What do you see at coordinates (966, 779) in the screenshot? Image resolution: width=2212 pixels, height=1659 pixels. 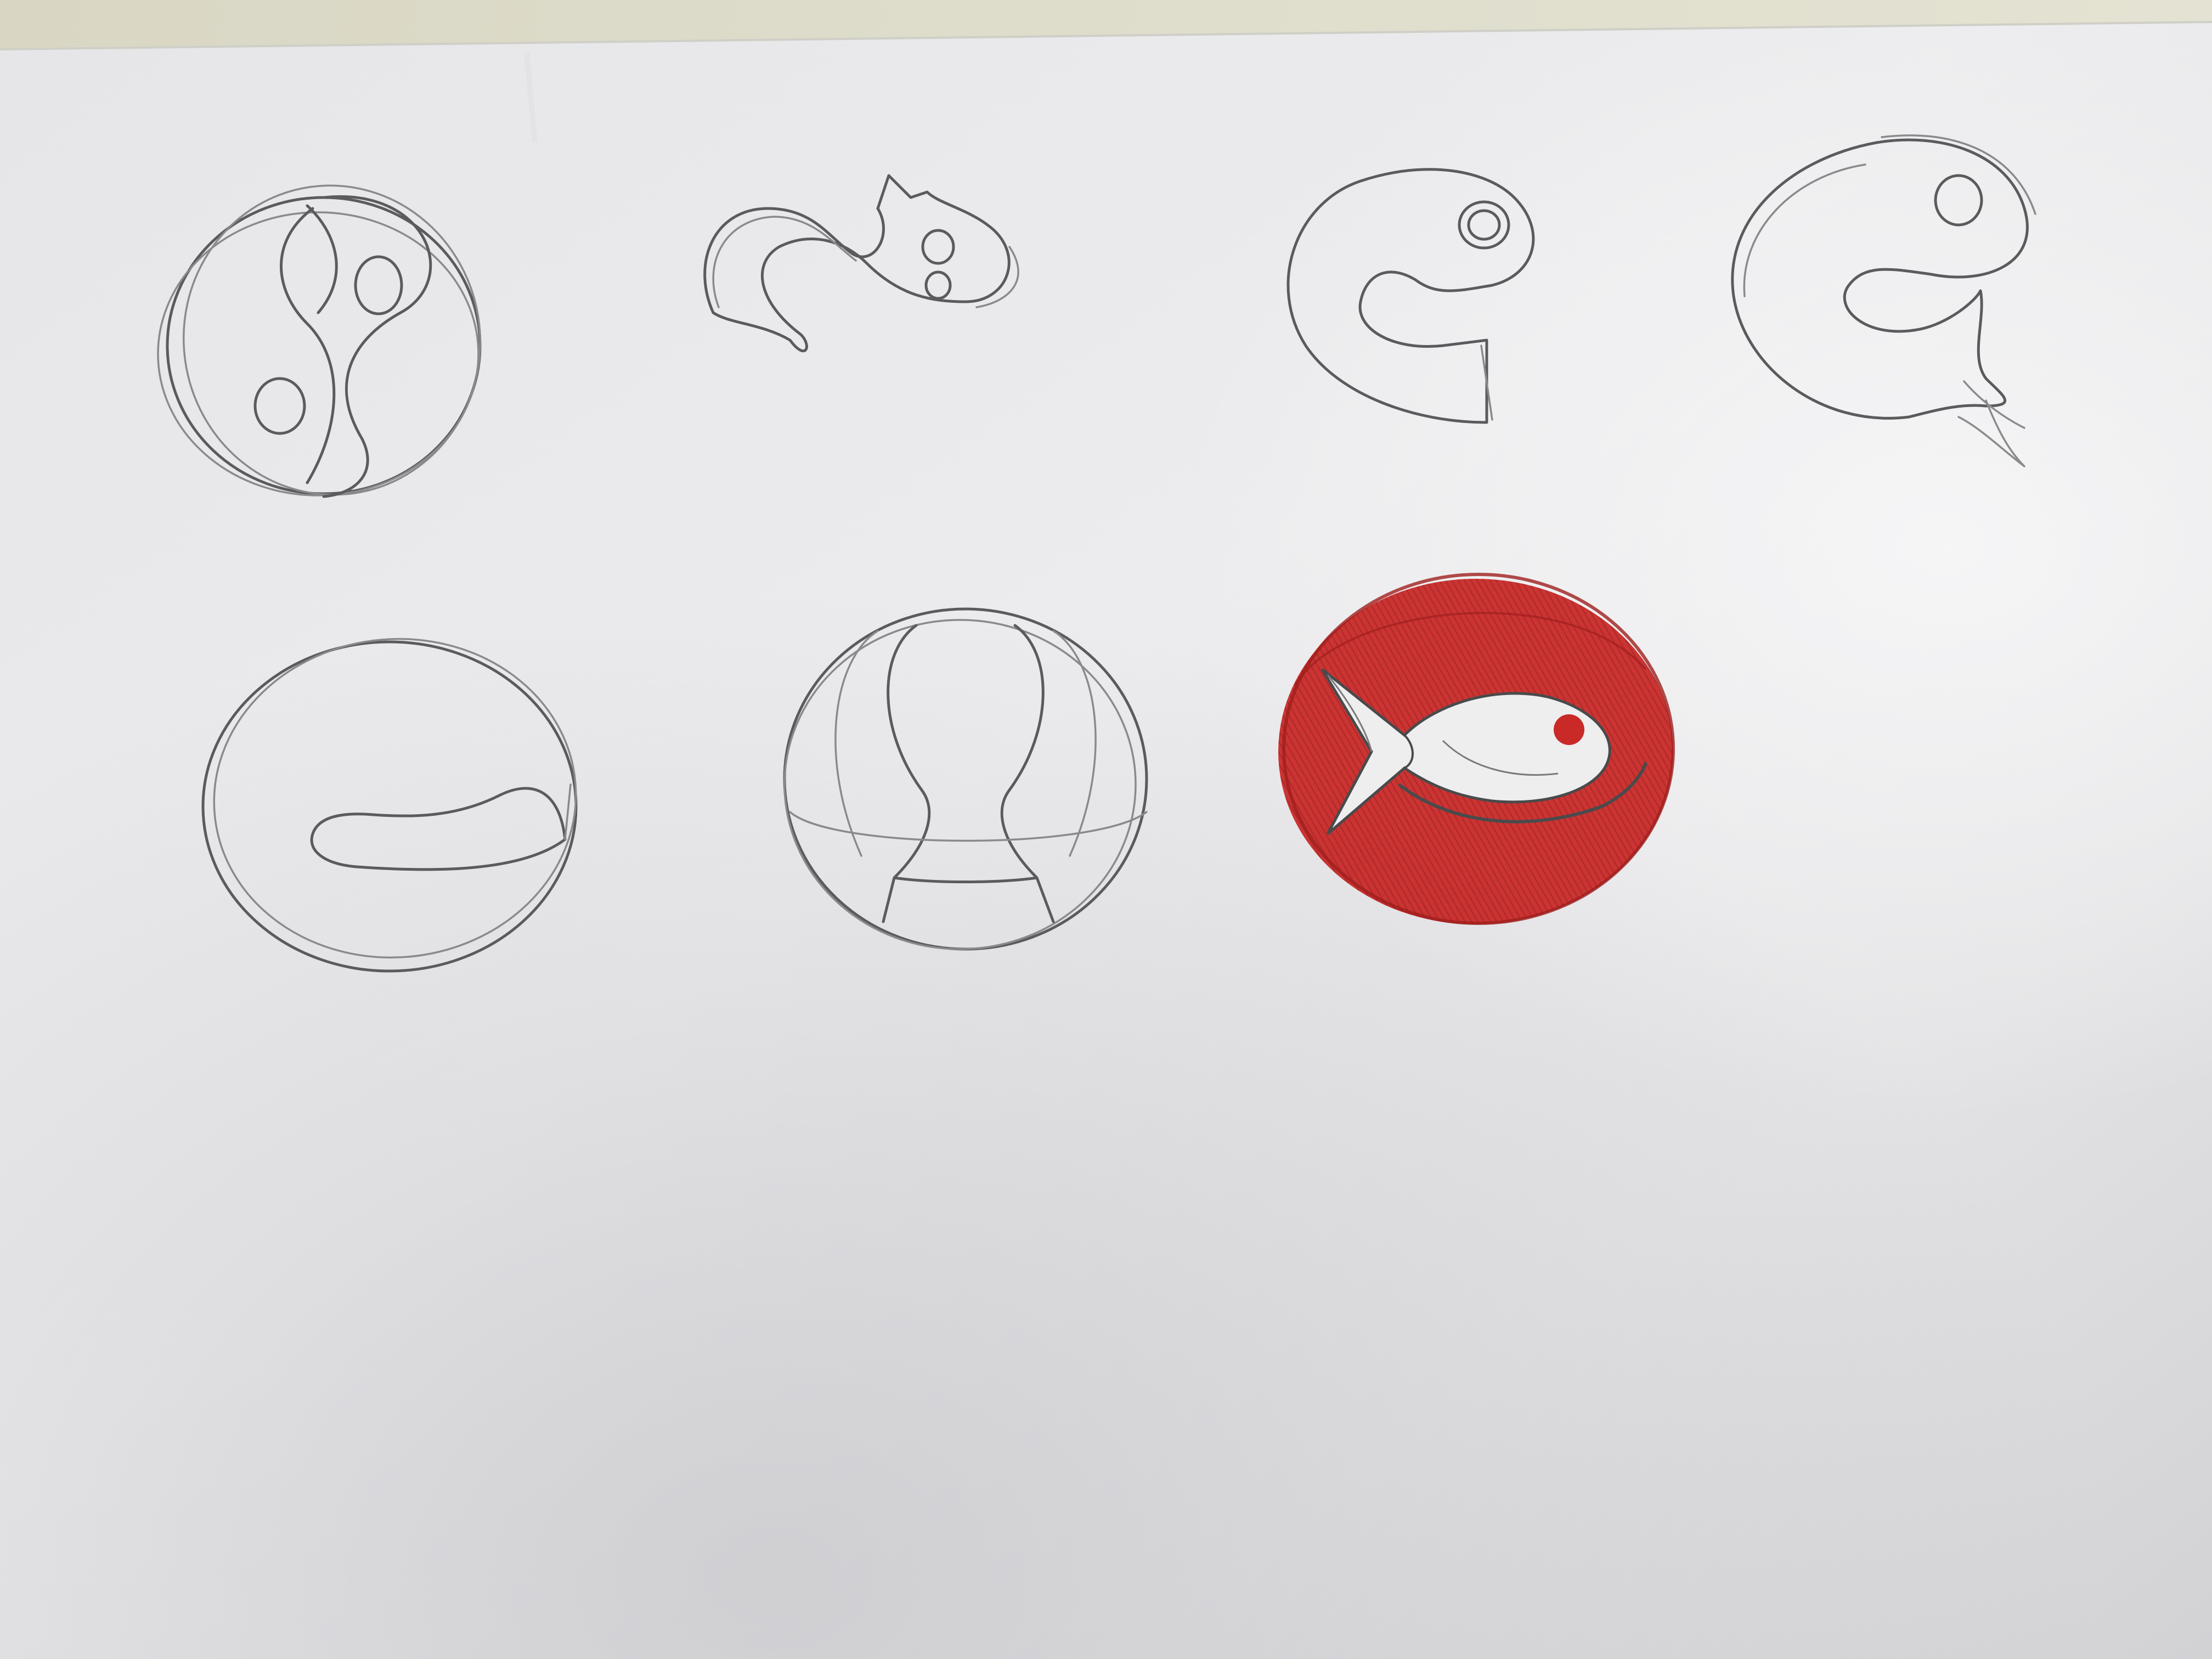 I see `sketch-circle-with-arch` at bounding box center [966, 779].